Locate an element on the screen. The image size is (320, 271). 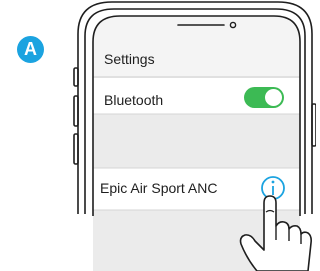
toggle-knob is located at coordinates (273, 97).